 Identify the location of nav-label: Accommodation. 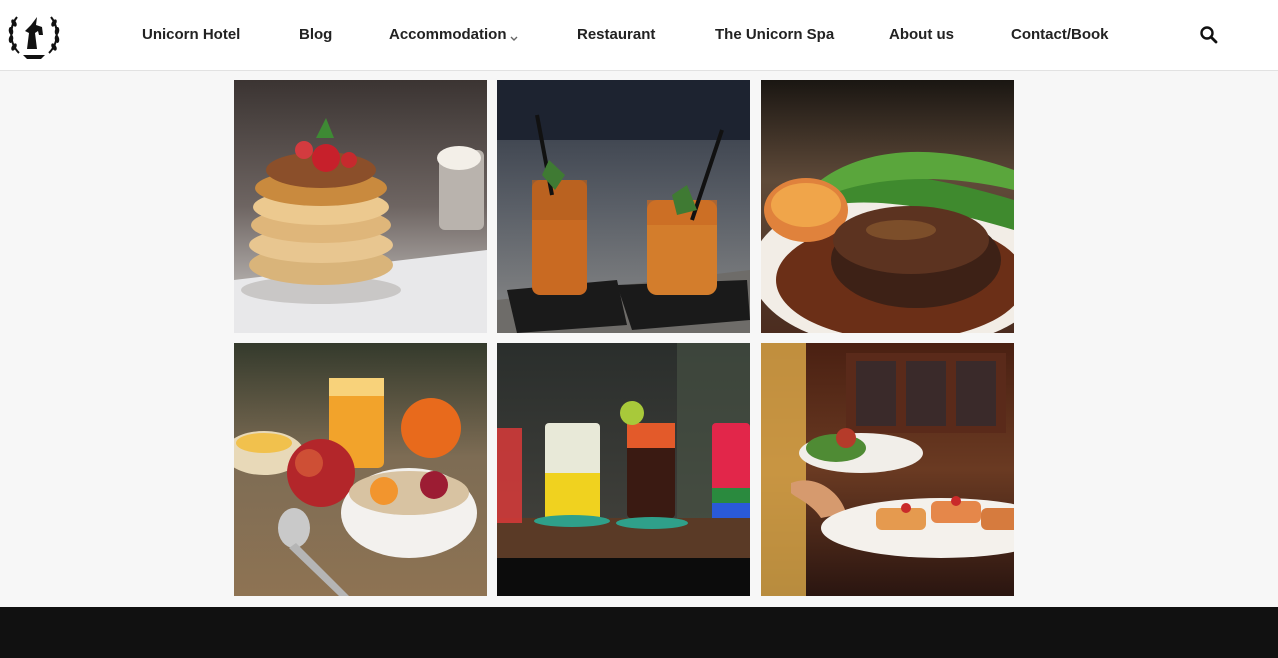
(448, 34).